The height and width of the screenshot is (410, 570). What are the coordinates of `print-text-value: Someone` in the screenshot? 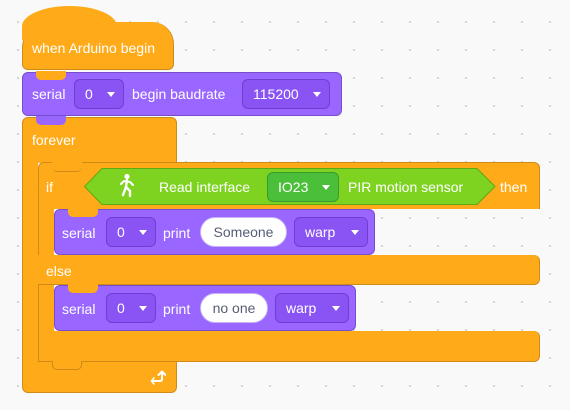 It's located at (243, 232).